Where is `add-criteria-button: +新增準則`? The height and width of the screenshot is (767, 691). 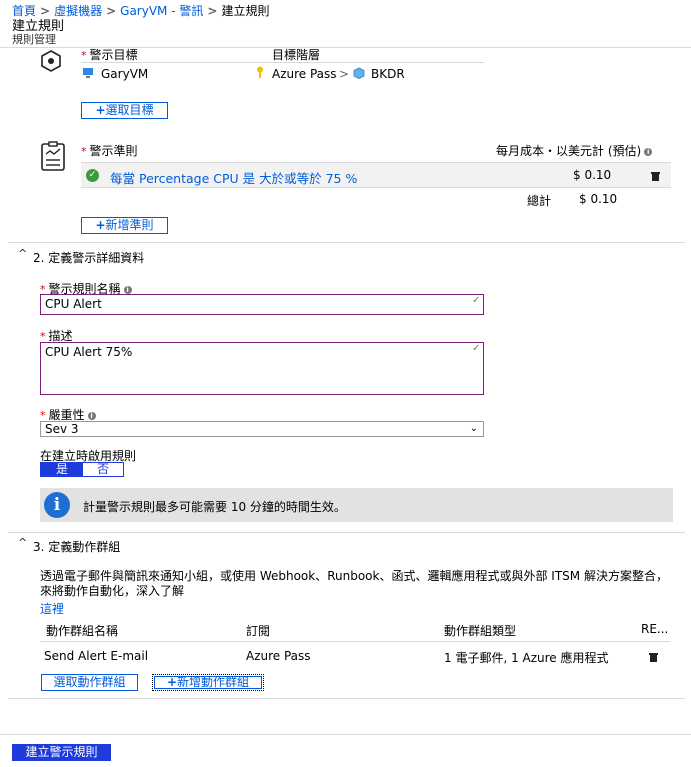 add-criteria-button: +新增準則 is located at coordinates (124, 225).